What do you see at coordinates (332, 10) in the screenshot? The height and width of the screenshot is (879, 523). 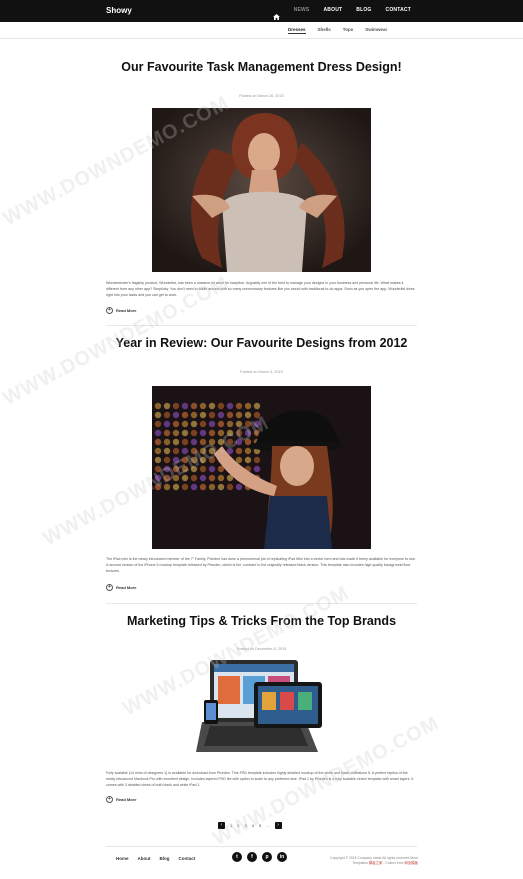 I see `nav-about: ABOUT` at bounding box center [332, 10].